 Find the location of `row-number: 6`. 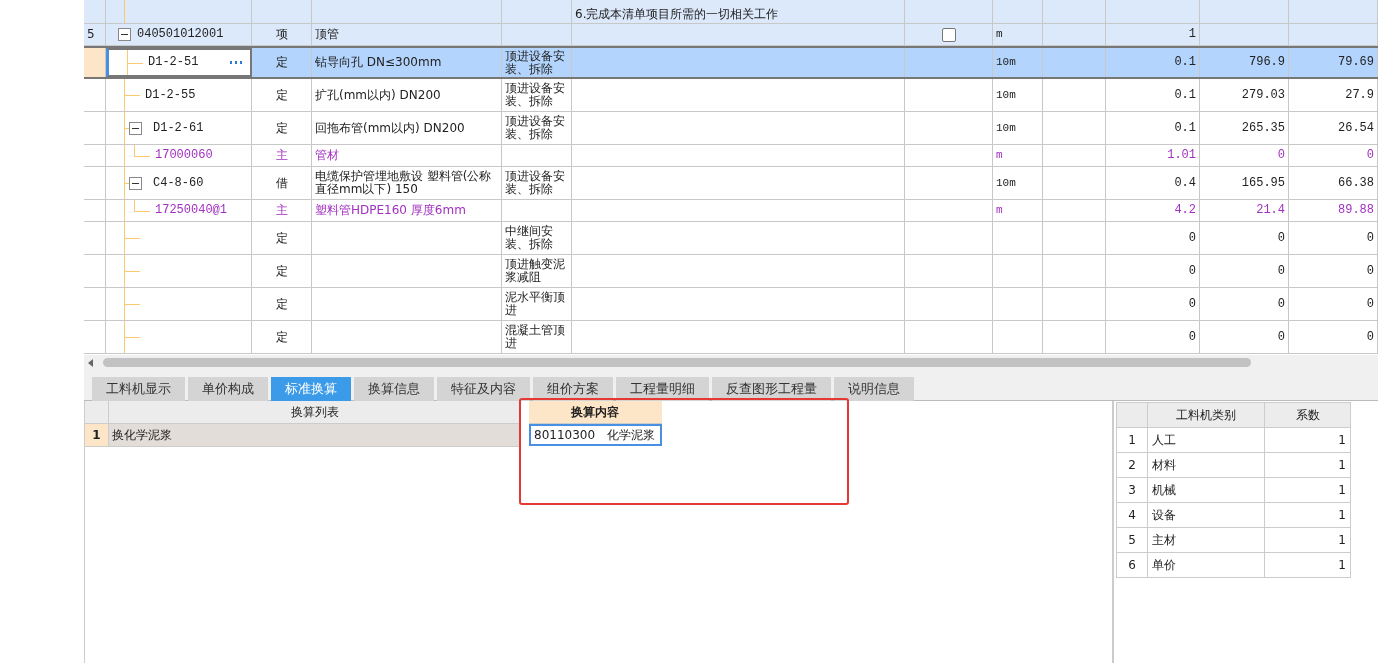

row-number: 6 is located at coordinates (1132, 565).